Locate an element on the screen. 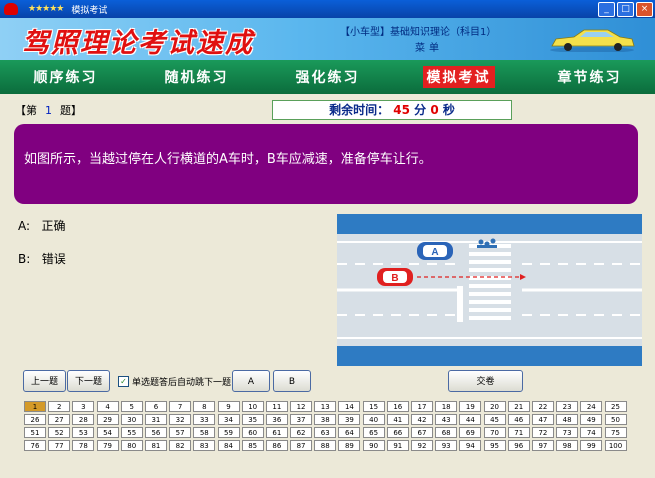  question-cell: 72 is located at coordinates (542, 432).